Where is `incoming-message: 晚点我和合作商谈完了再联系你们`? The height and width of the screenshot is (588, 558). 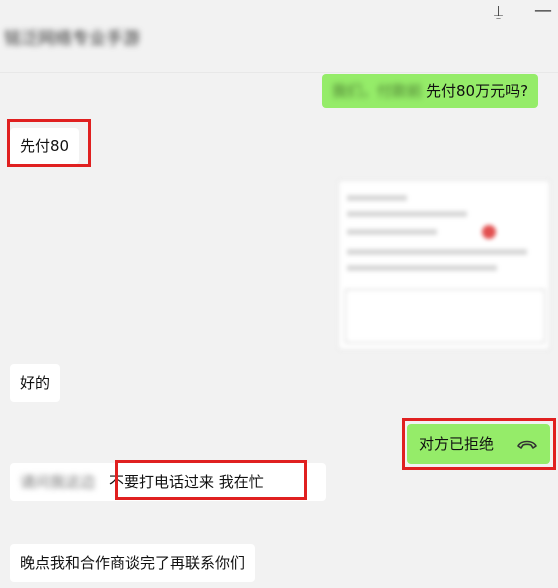 incoming-message: 晚点我和合作商谈完了再联系你们 is located at coordinates (133, 563).